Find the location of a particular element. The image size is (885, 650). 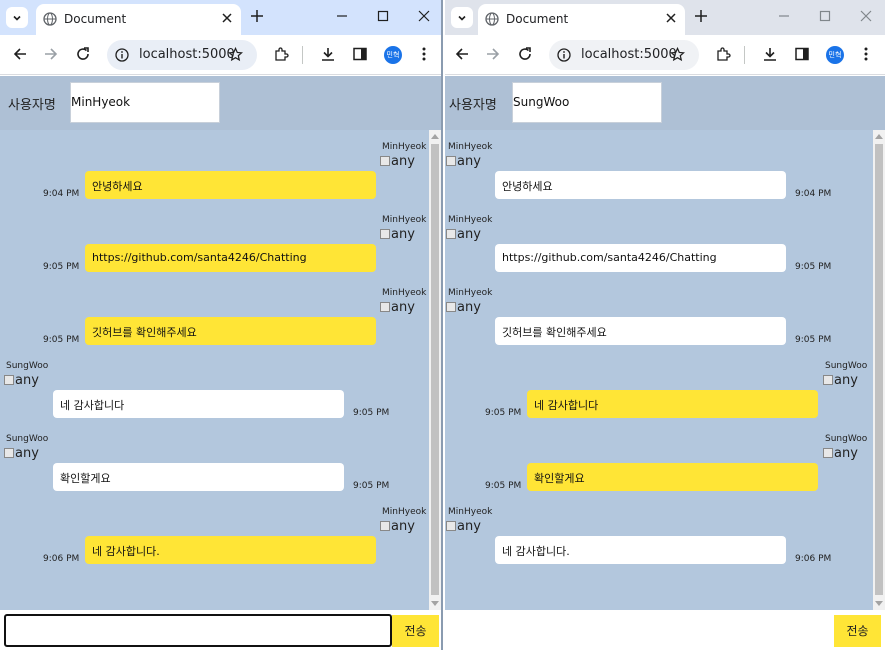

message-input is located at coordinates (198, 630).